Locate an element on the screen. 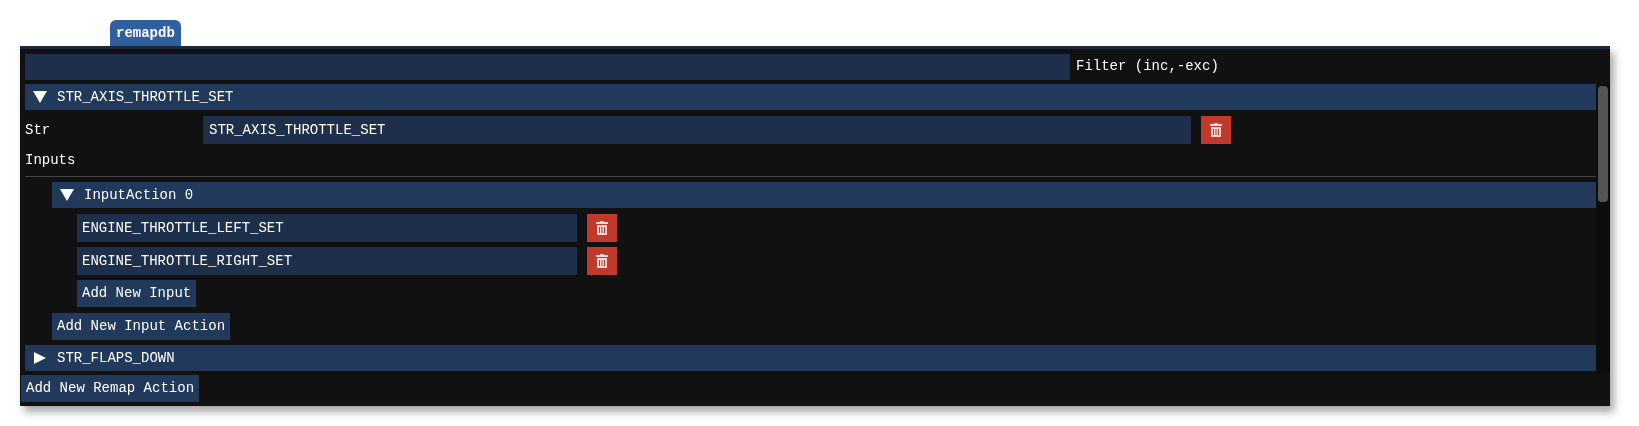 The width and height of the screenshot is (1639, 426). field-label: Str is located at coordinates (38, 130).